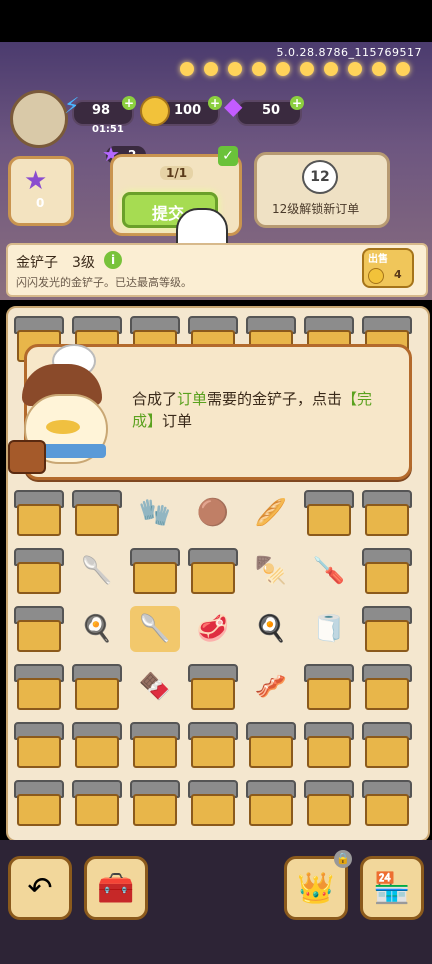  What do you see at coordinates (36, 181) in the screenshot?
I see `star-icon: ★` at bounding box center [36, 181].